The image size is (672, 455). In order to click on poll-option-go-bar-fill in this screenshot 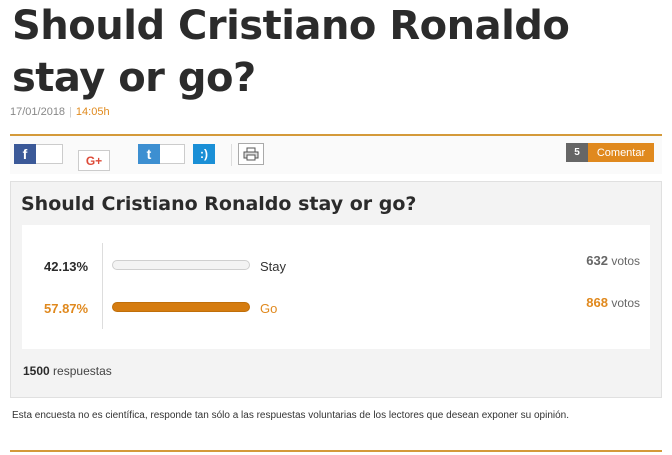, I will do `click(181, 307)`.